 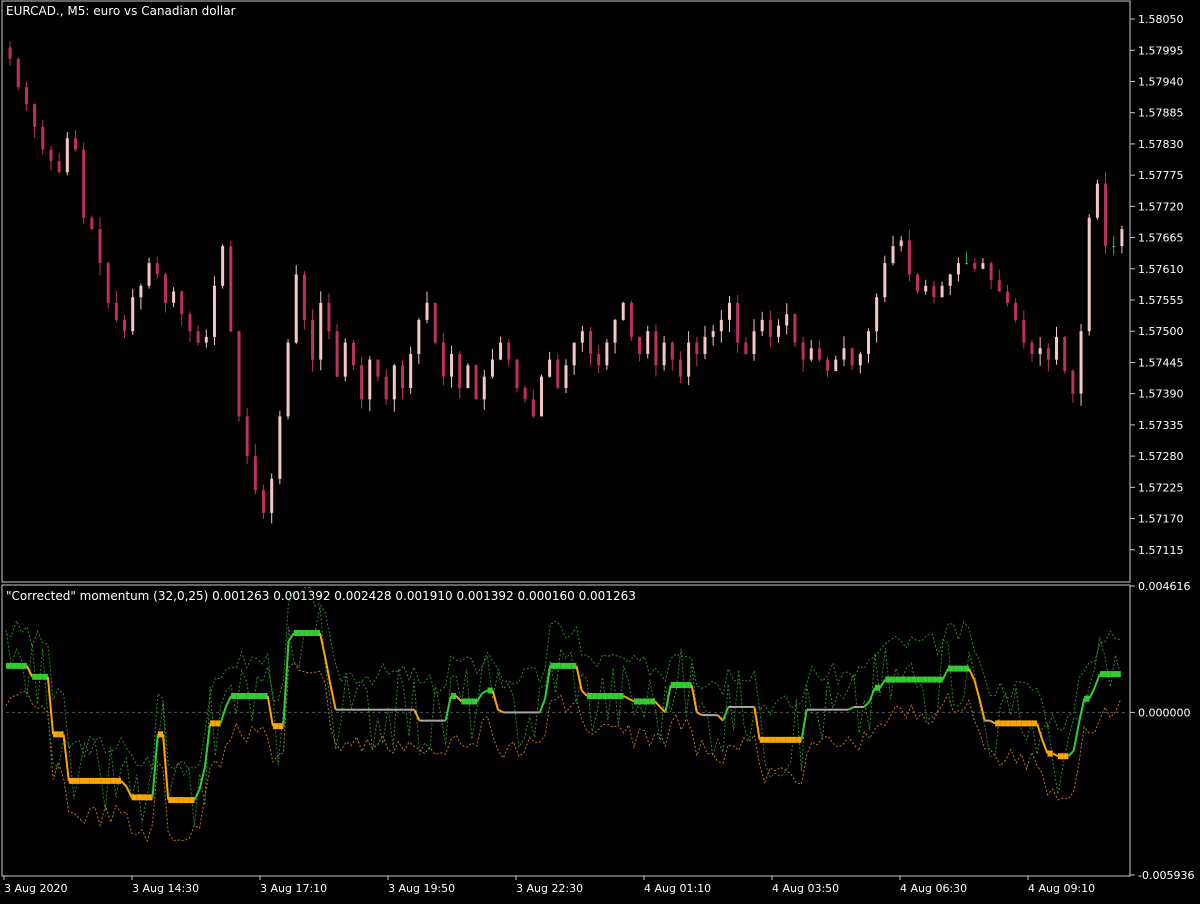 What do you see at coordinates (1164, 586) in the screenshot?
I see `indicator-tick-label: 0.004616` at bounding box center [1164, 586].